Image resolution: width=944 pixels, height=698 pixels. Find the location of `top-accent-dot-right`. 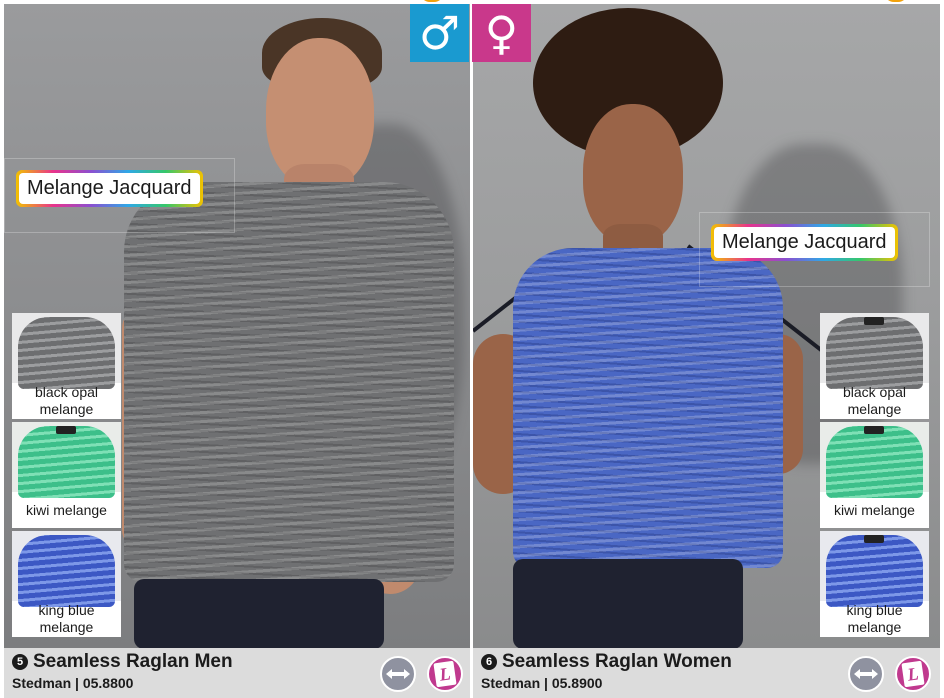

top-accent-dot-right is located at coordinates (896, 1).